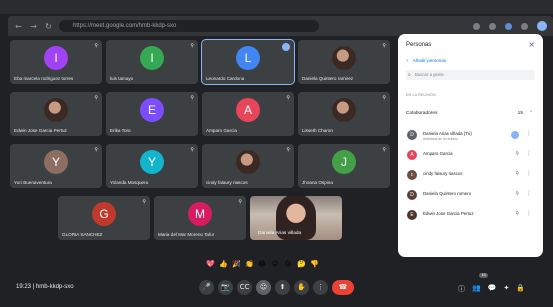 The height and width of the screenshot is (307, 553). Describe the element at coordinates (409, 75) in the screenshot. I see `search-icon: ⌕` at that location.